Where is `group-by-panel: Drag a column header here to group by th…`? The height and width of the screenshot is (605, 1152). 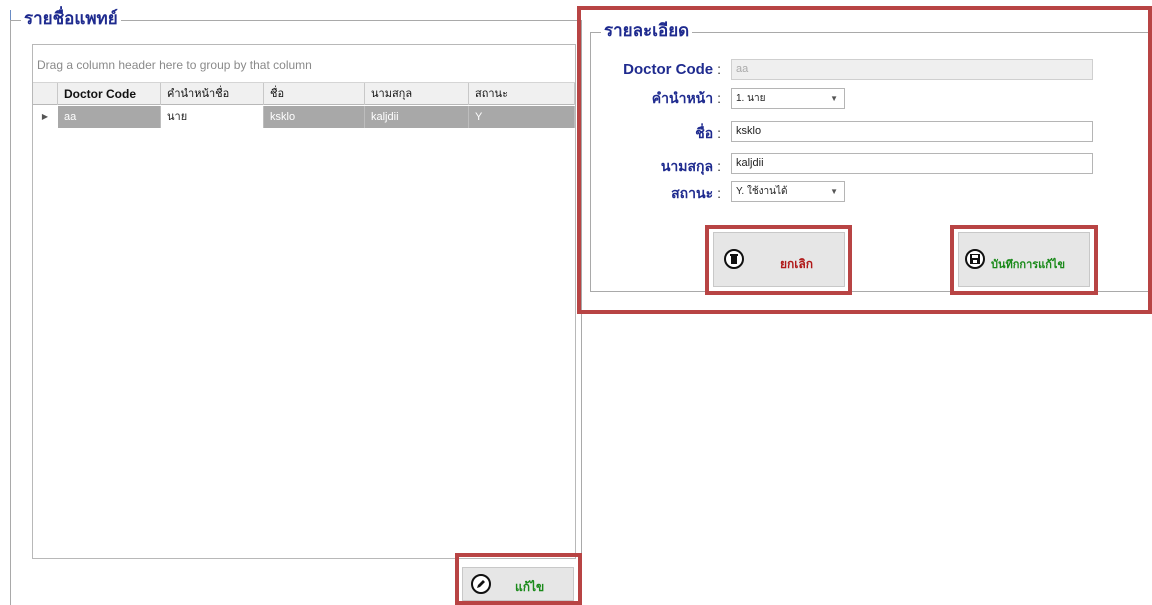 group-by-panel: Drag a column header here to group by th… is located at coordinates (304, 64).